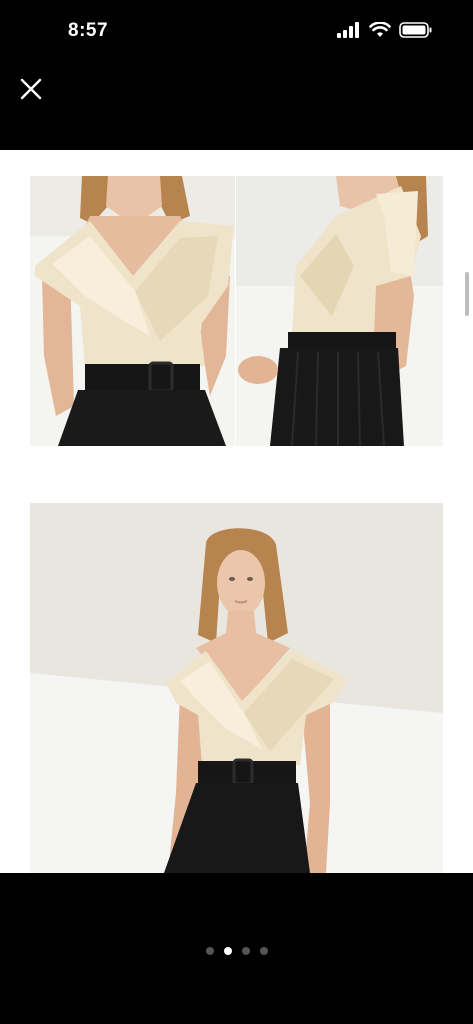 This screenshot has height=1024, width=473. I want to click on wifi-icon, so click(380, 32).